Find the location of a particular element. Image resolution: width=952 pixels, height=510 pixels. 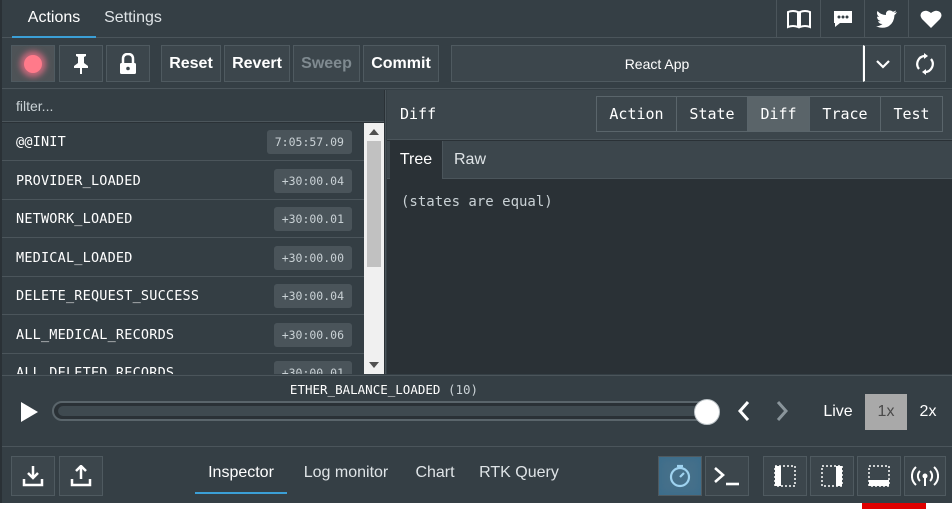

monitor-tab-rtk-query: RTK Query is located at coordinates (519, 479).